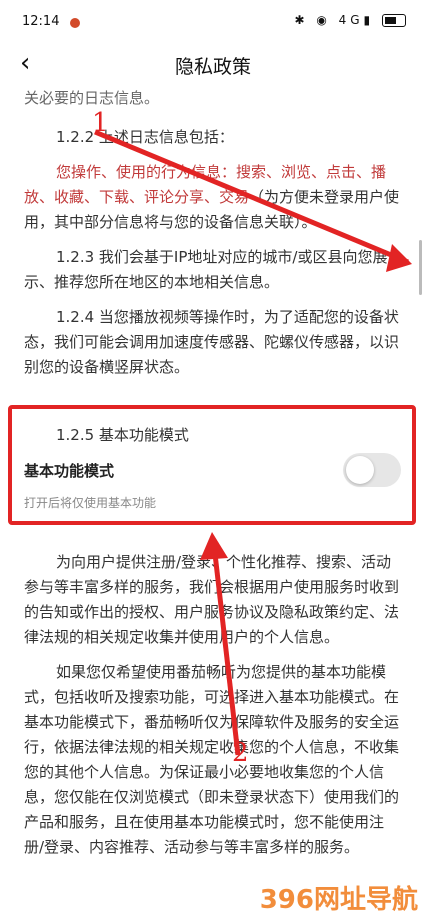 The width and height of the screenshot is (426, 920). Describe the element at coordinates (399, 258) in the screenshot. I see `arrow-1-head` at that location.